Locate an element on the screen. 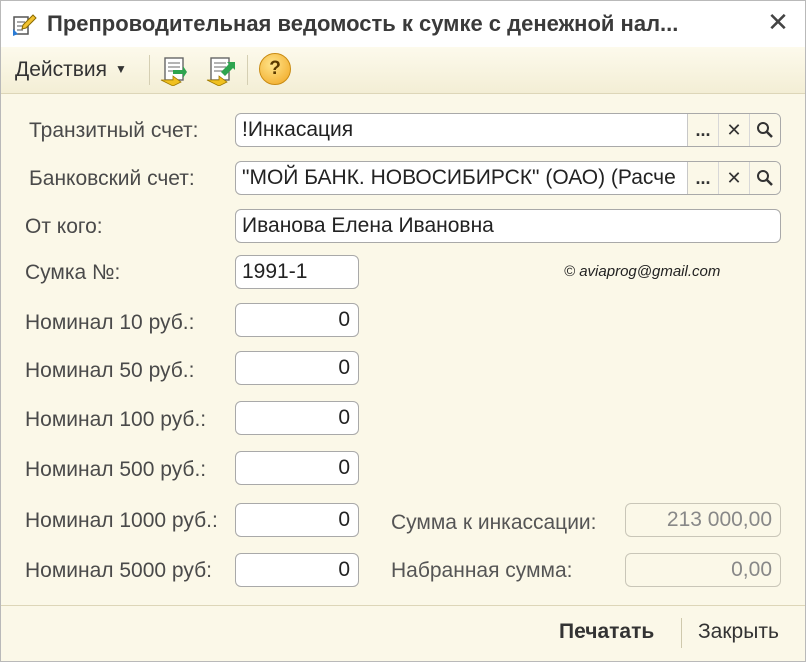 The width and height of the screenshot is (806, 662). bank-account-label: Банковский счет: is located at coordinates (112, 178).